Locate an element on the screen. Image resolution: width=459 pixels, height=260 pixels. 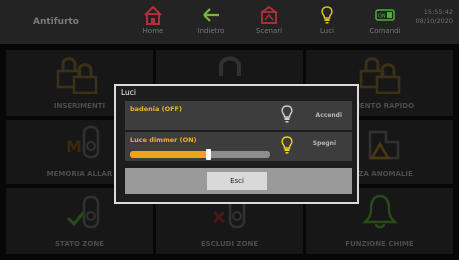
on-switch-icon: ON is located at coordinates (385, 15).